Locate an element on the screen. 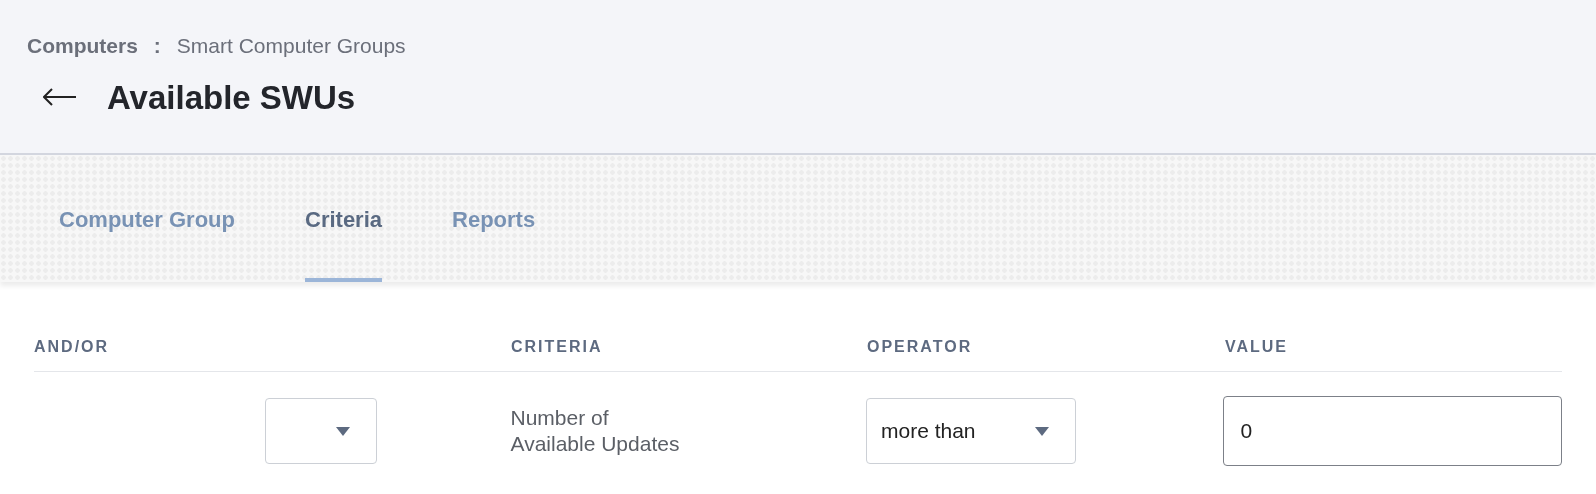 The width and height of the screenshot is (1596, 494). tab: Criteria is located at coordinates (344, 242).